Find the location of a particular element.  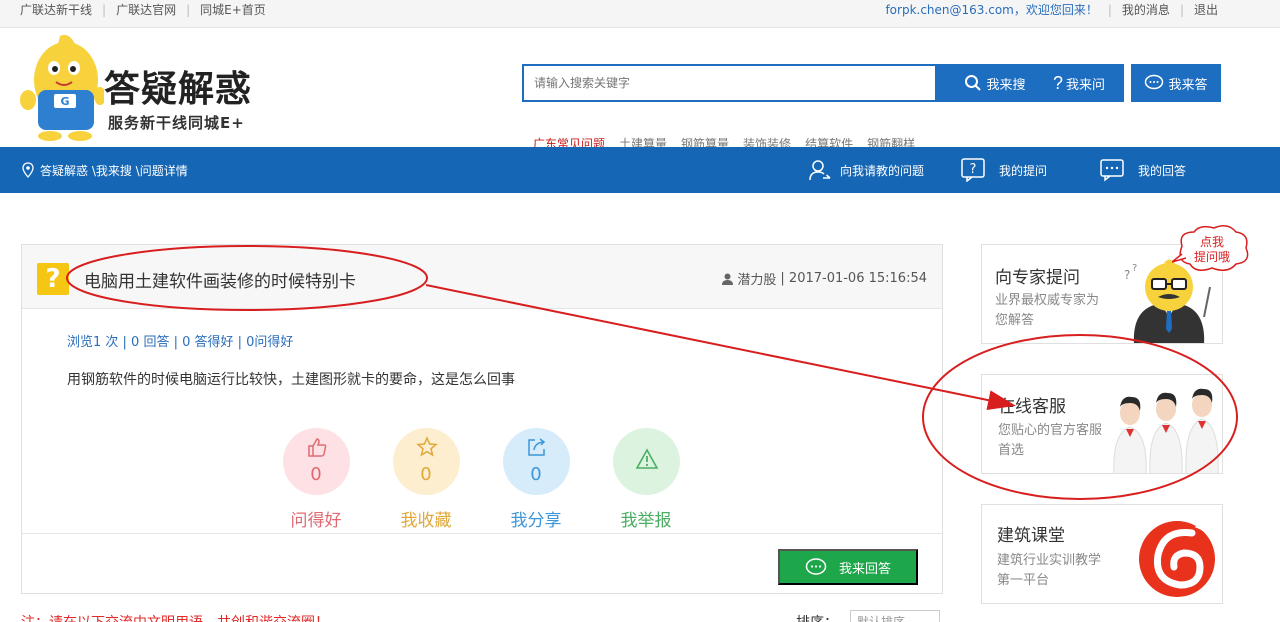

building-course-title: 建筑课堂 is located at coordinates (1031, 536).